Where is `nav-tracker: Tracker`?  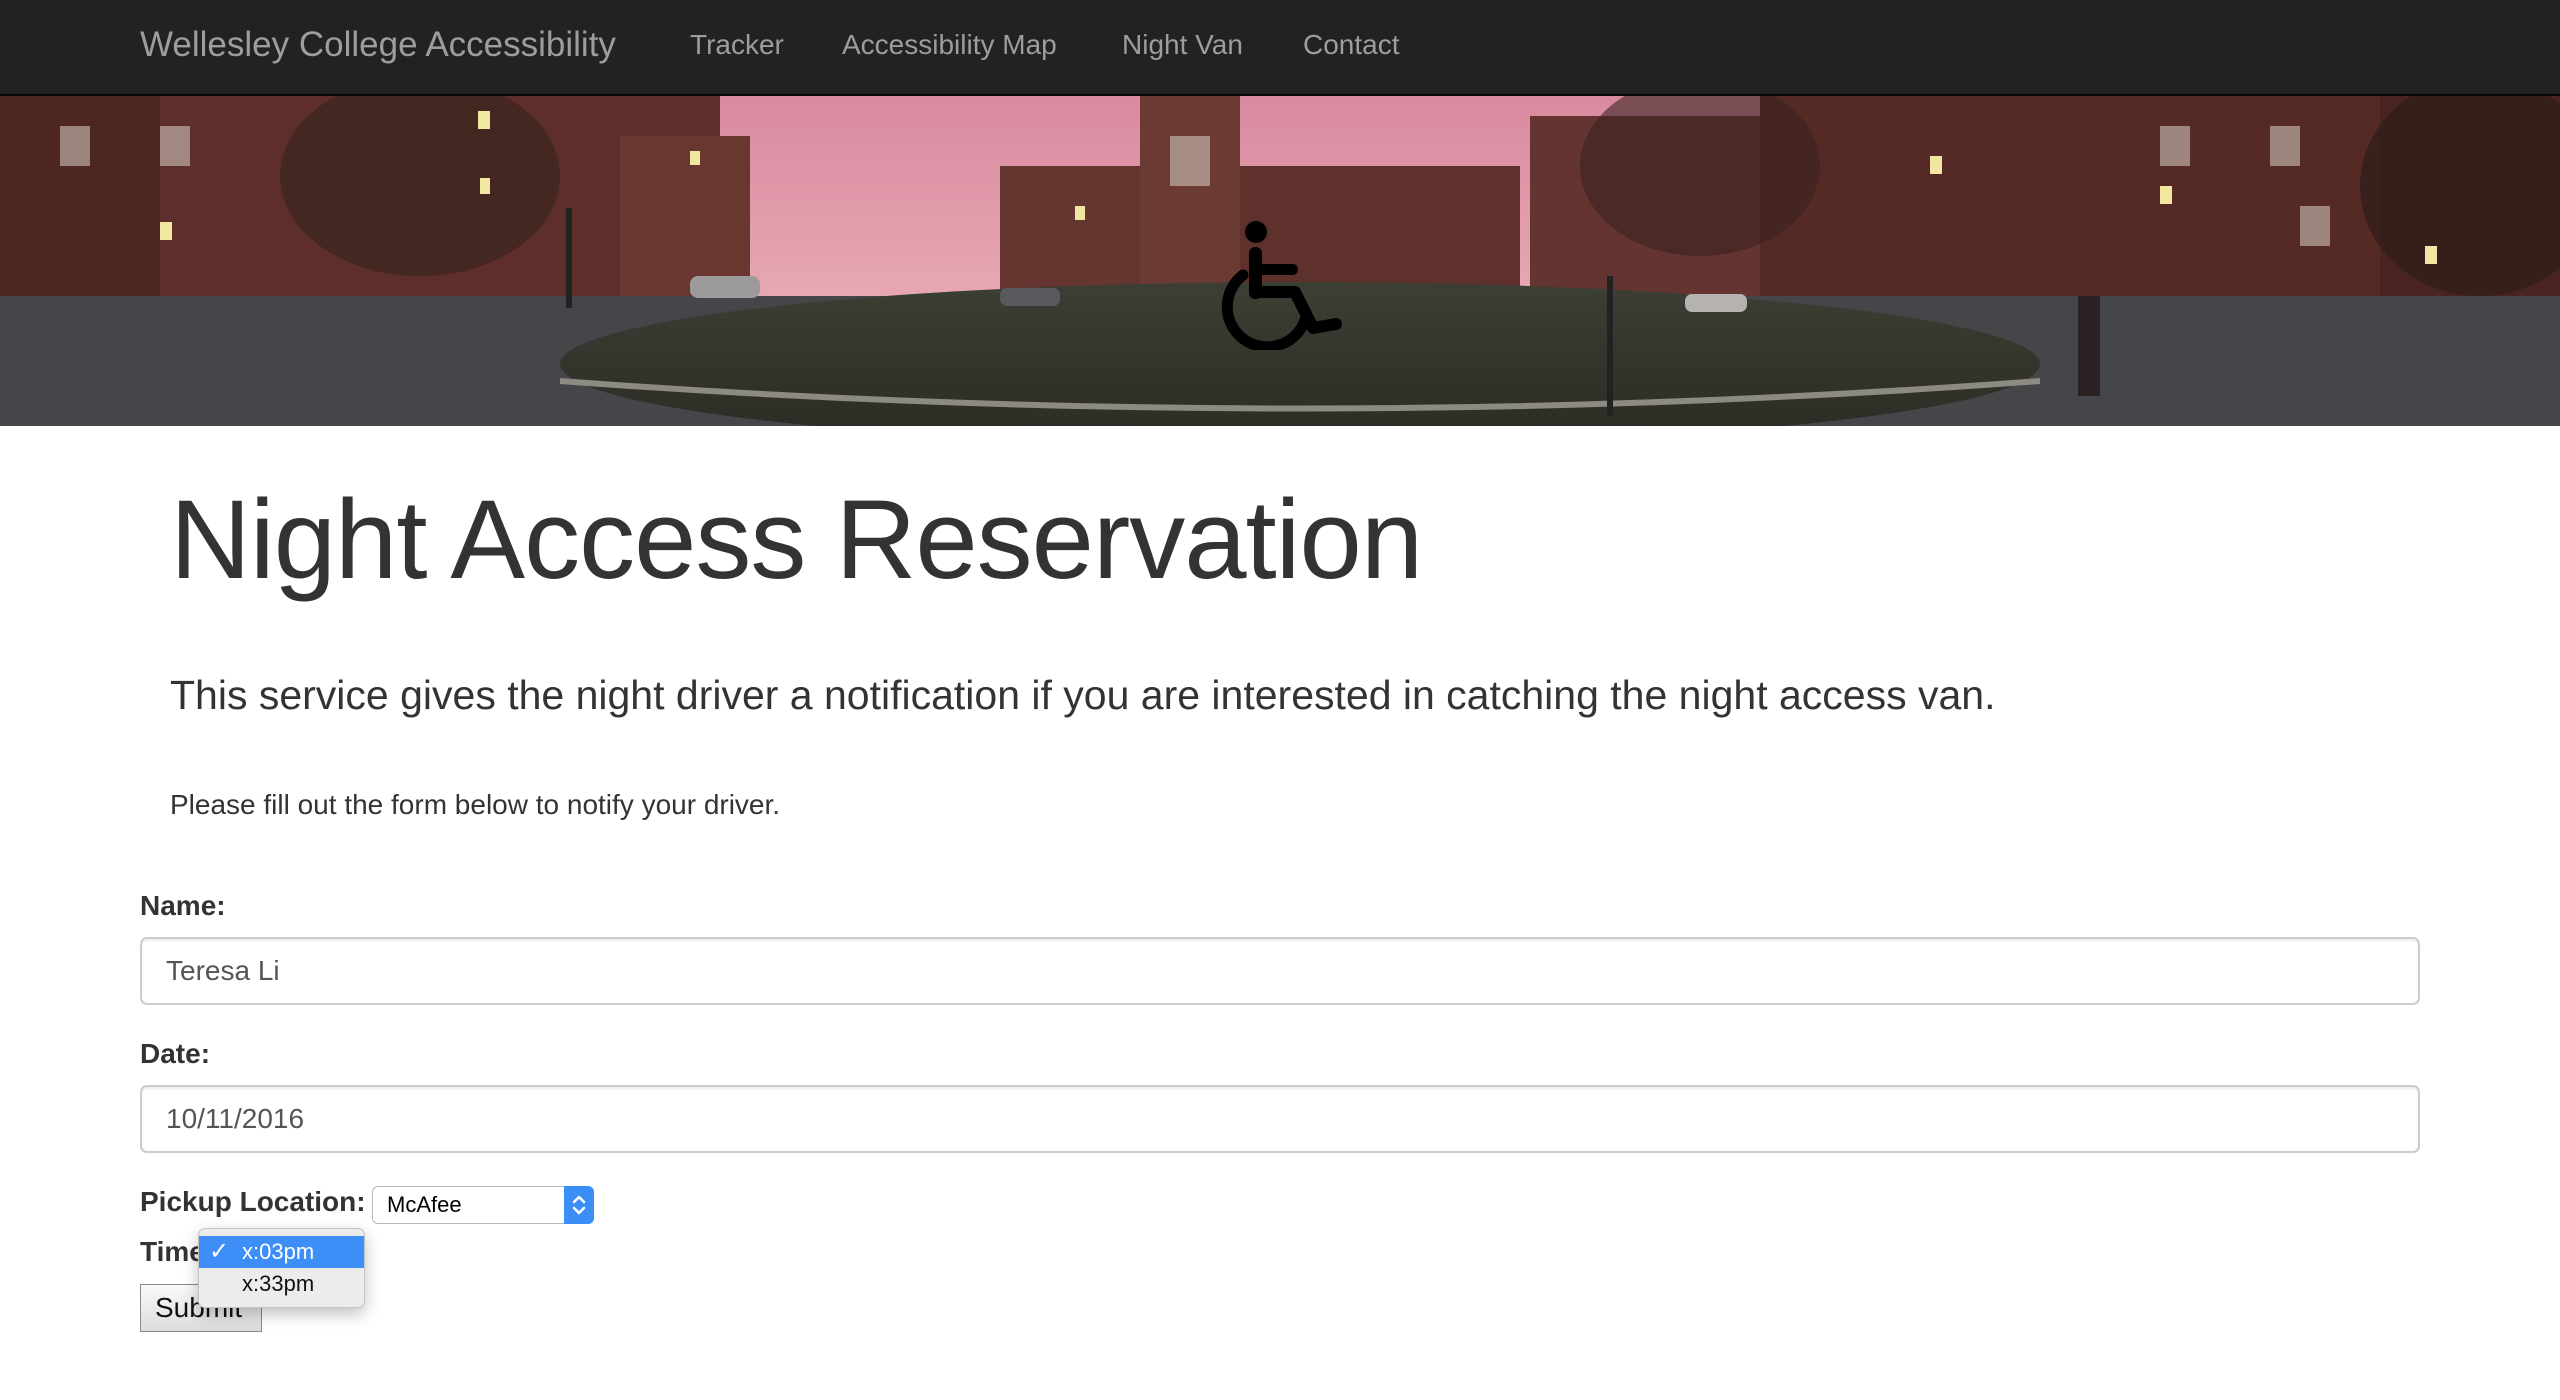 nav-tracker: Tracker is located at coordinates (737, 47).